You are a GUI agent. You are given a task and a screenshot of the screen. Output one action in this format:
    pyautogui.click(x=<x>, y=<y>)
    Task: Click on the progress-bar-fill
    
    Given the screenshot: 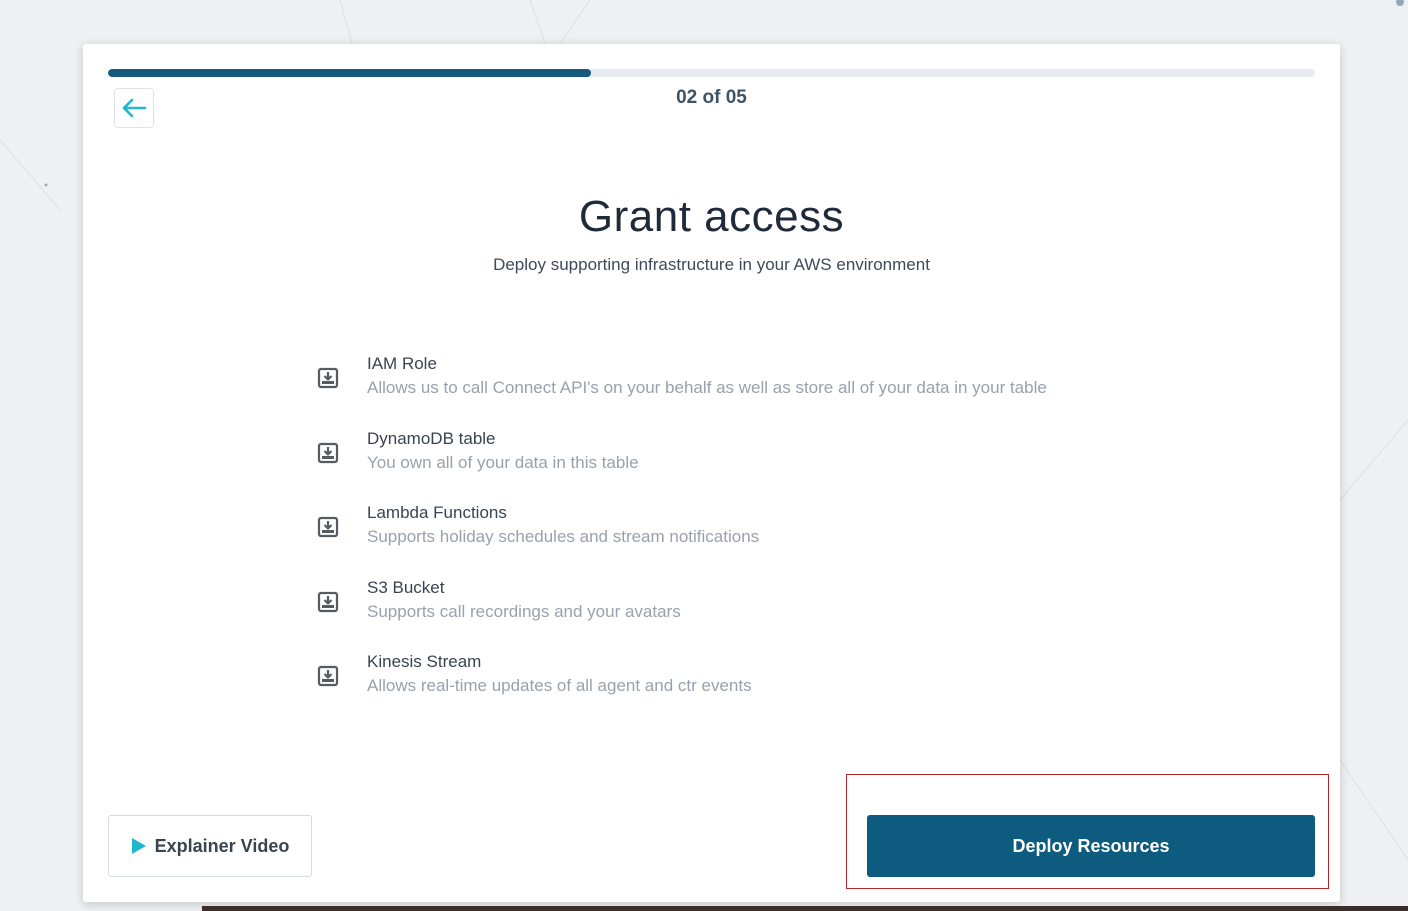 What is the action you would take?
    pyautogui.click(x=349, y=73)
    